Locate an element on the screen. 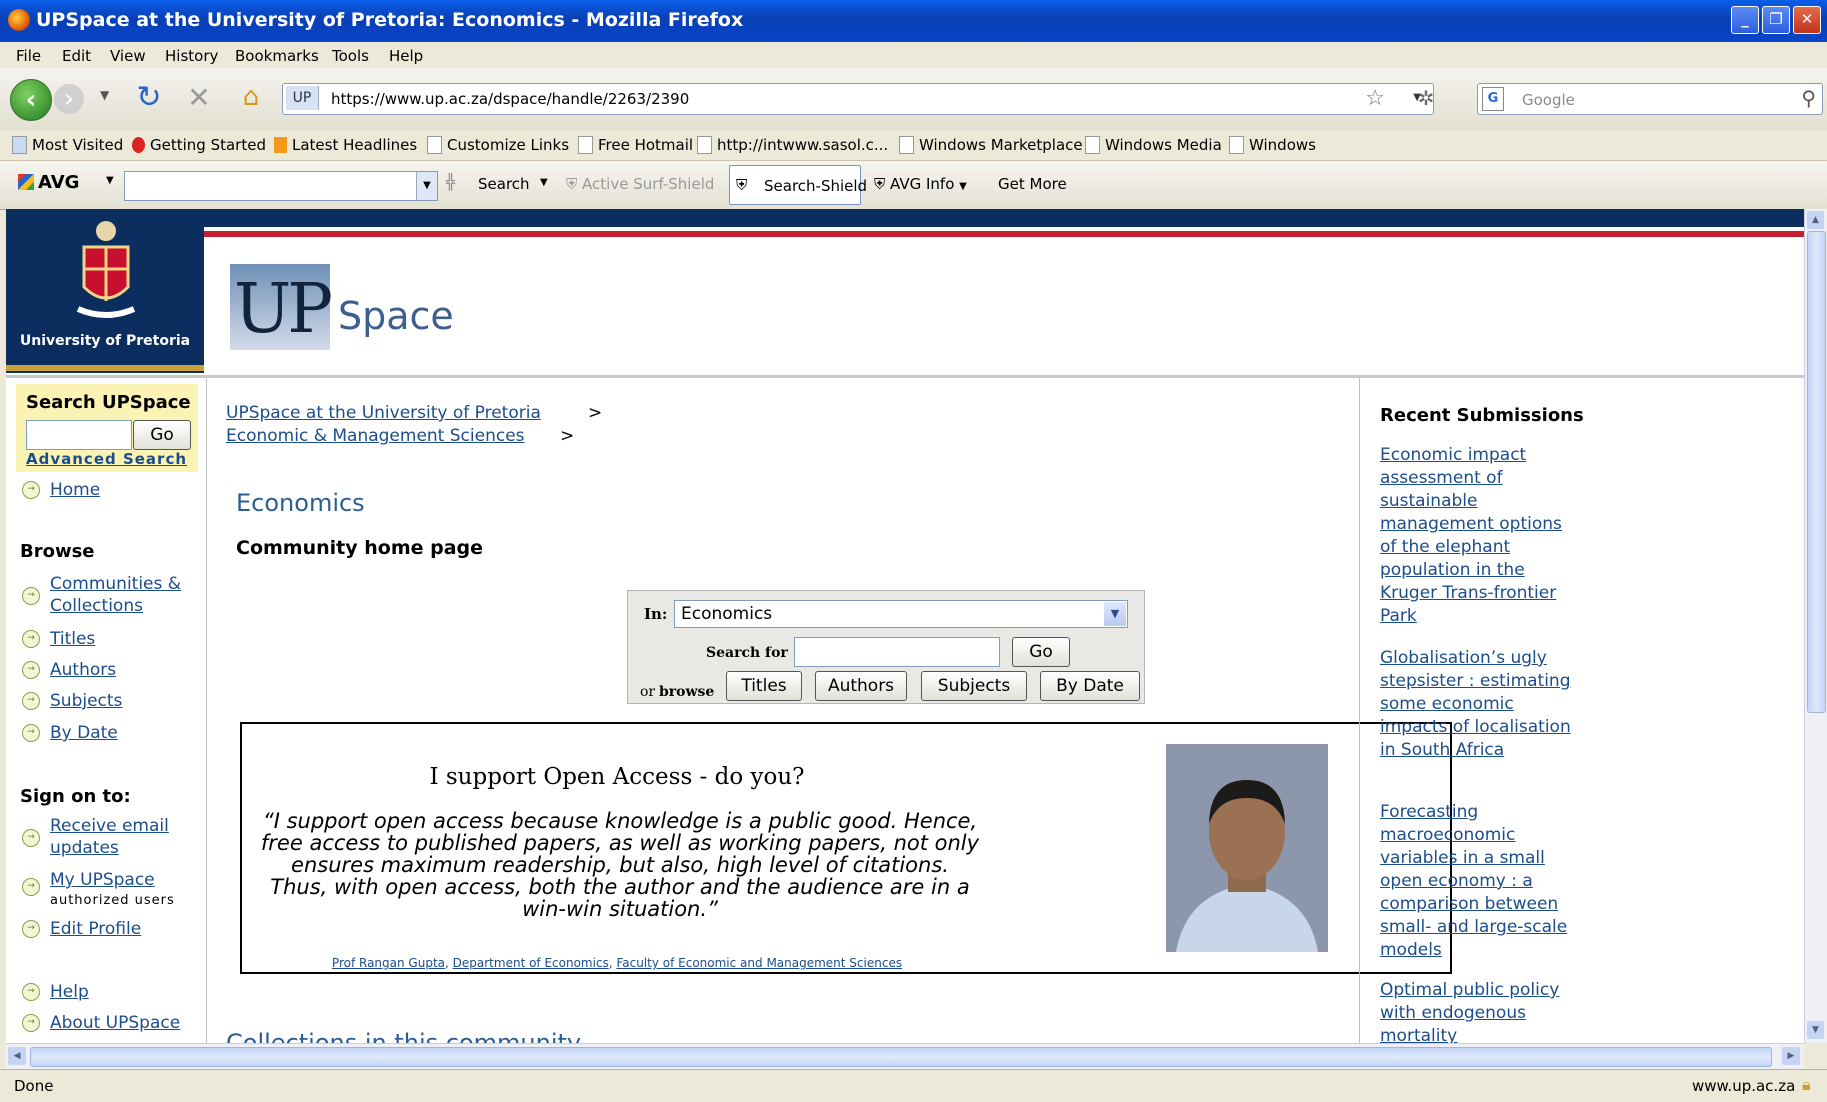 The width and height of the screenshot is (1827, 1102). avg-menu-dropdown-icon: ▼ is located at coordinates (110, 180).